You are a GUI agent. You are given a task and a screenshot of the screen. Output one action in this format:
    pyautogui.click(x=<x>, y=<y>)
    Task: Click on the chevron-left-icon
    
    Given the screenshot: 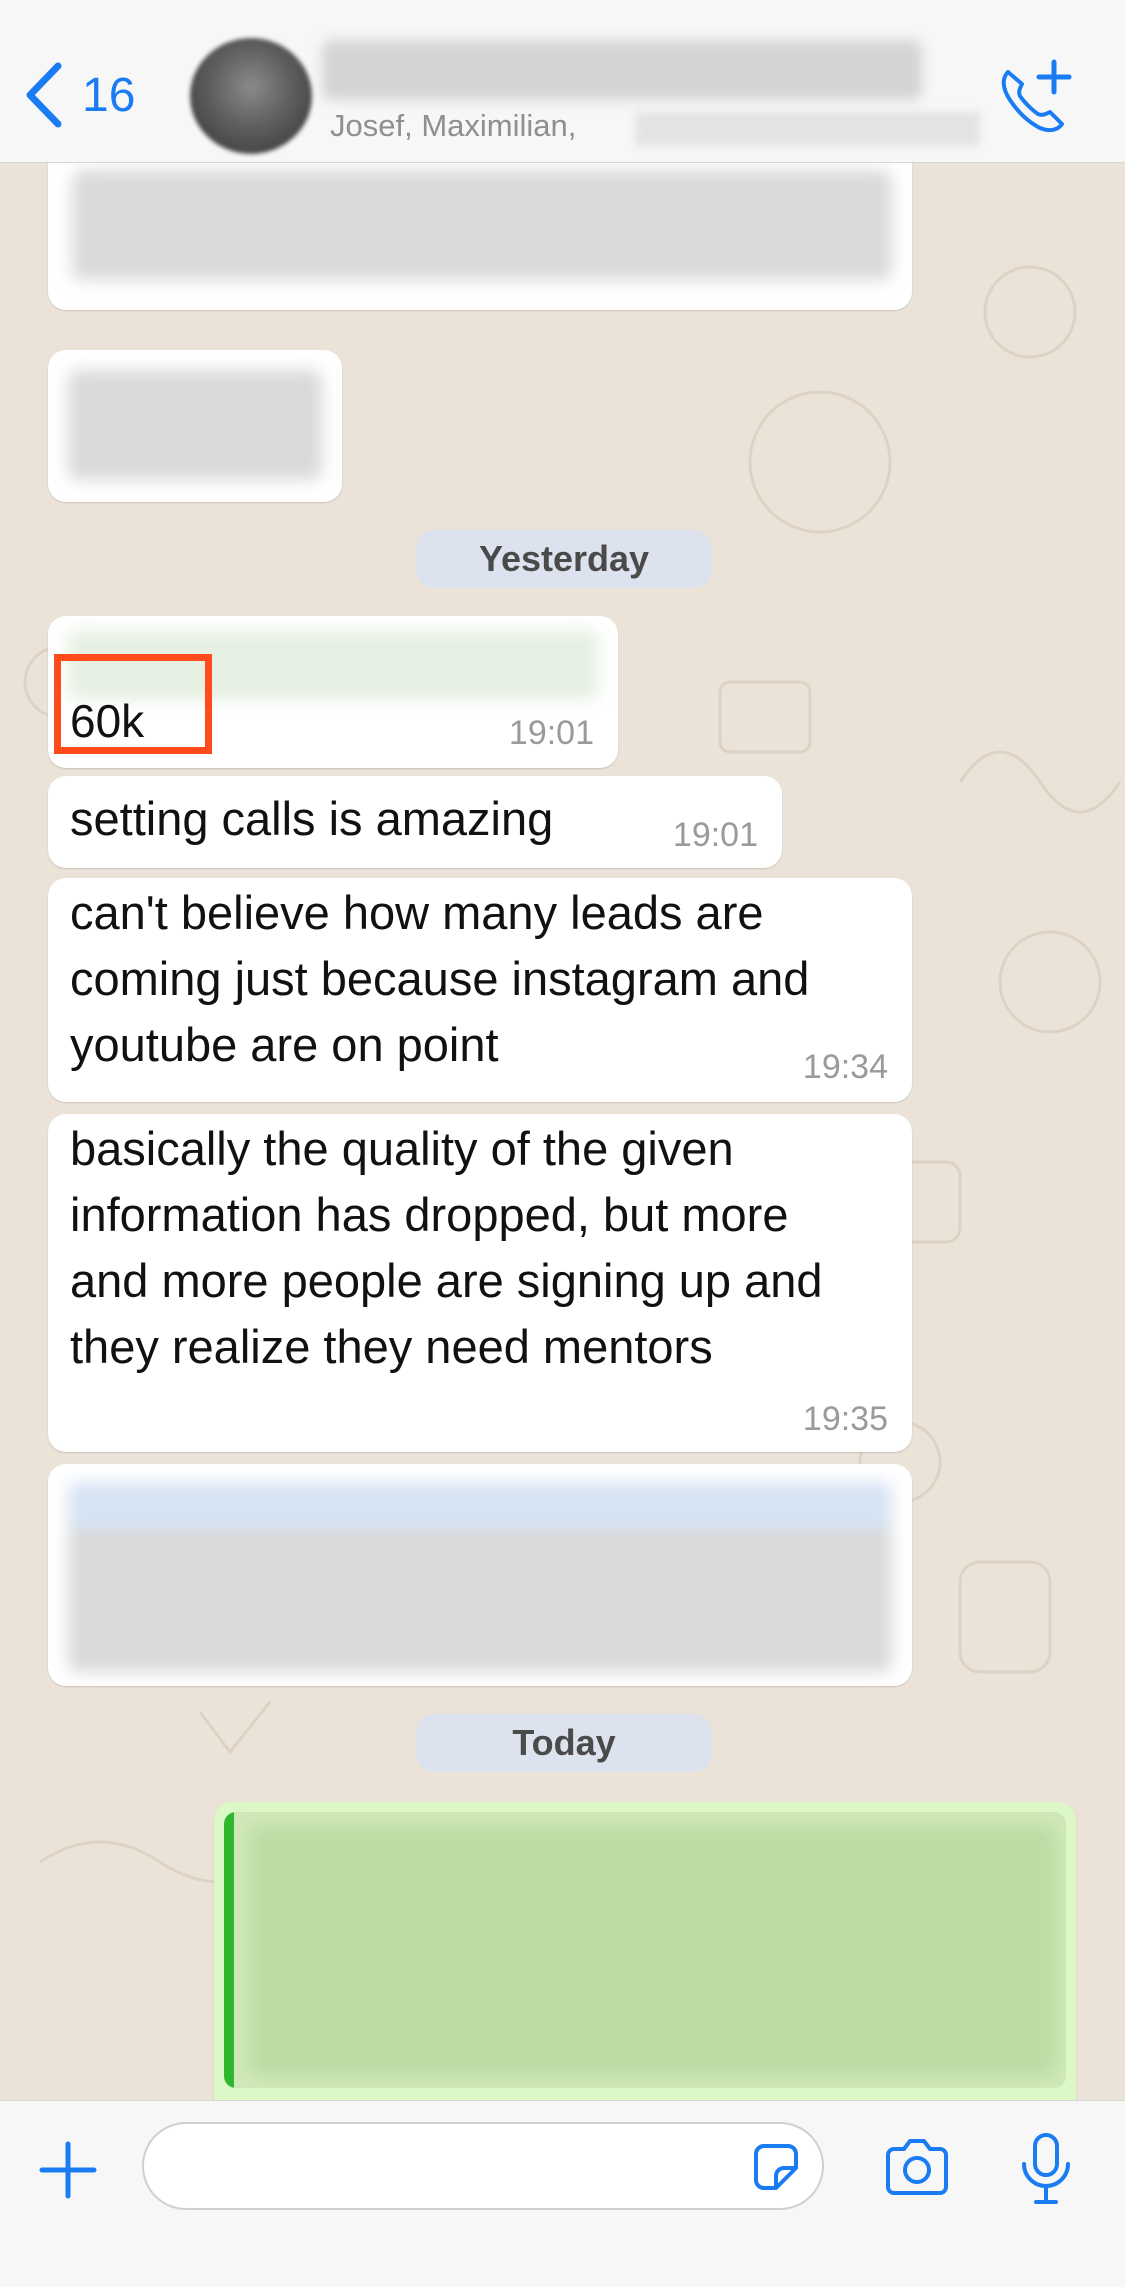 What is the action you would take?
    pyautogui.click(x=44, y=95)
    